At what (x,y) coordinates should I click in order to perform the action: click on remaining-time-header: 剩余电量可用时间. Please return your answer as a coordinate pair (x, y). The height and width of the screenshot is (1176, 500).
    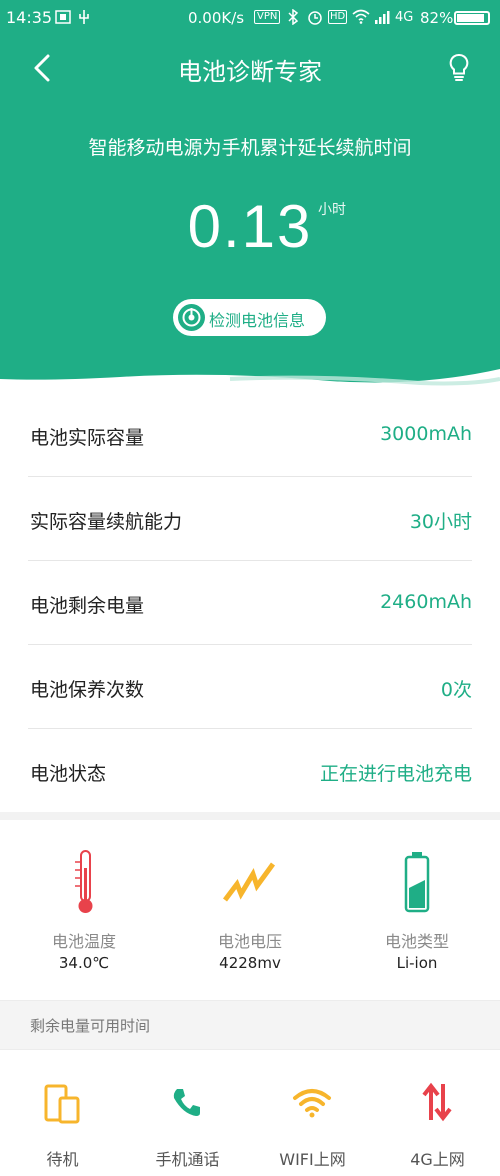
    Looking at the image, I should click on (250, 1025).